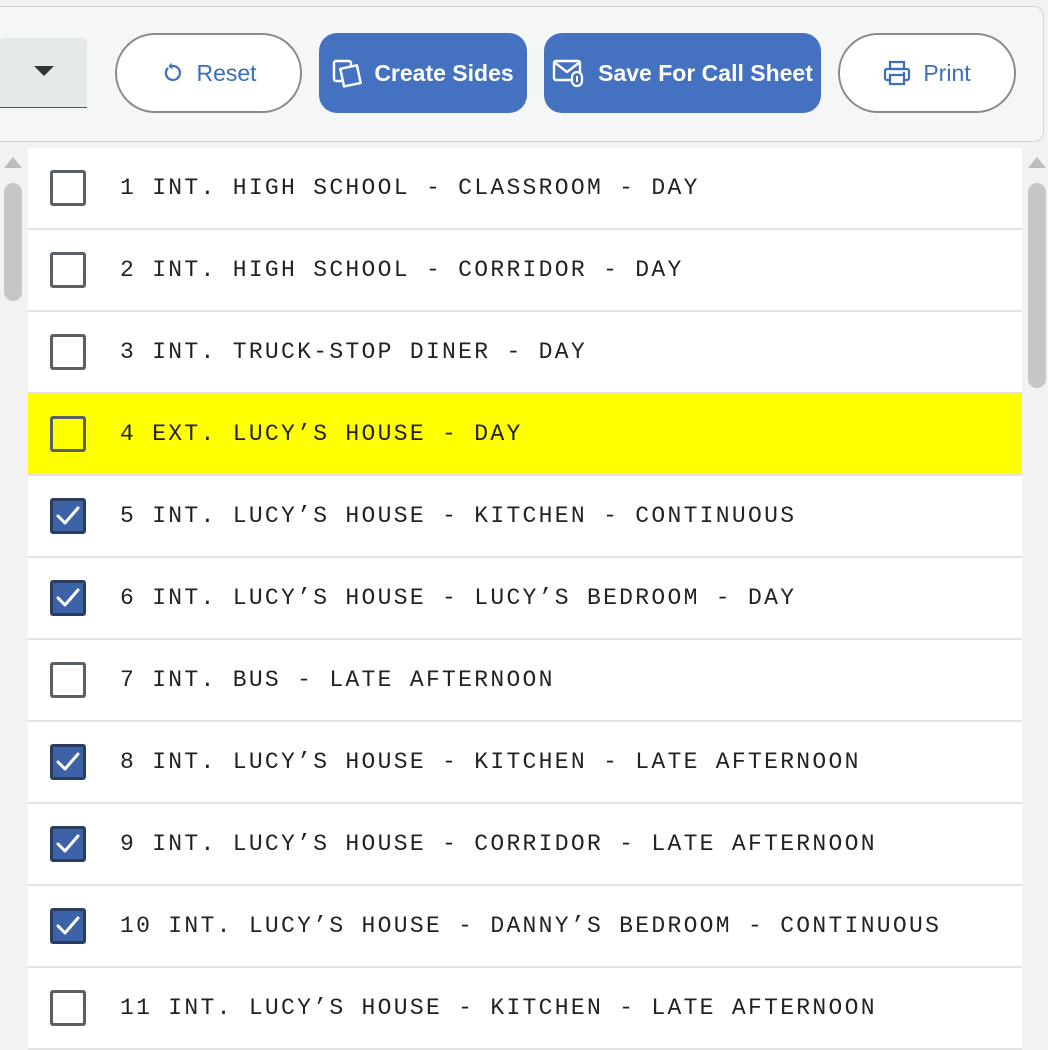  Describe the element at coordinates (402, 270) in the screenshot. I see `scene-label: 2 INT. HIGH SCHOOL - CORRIDOR - DAY` at that location.